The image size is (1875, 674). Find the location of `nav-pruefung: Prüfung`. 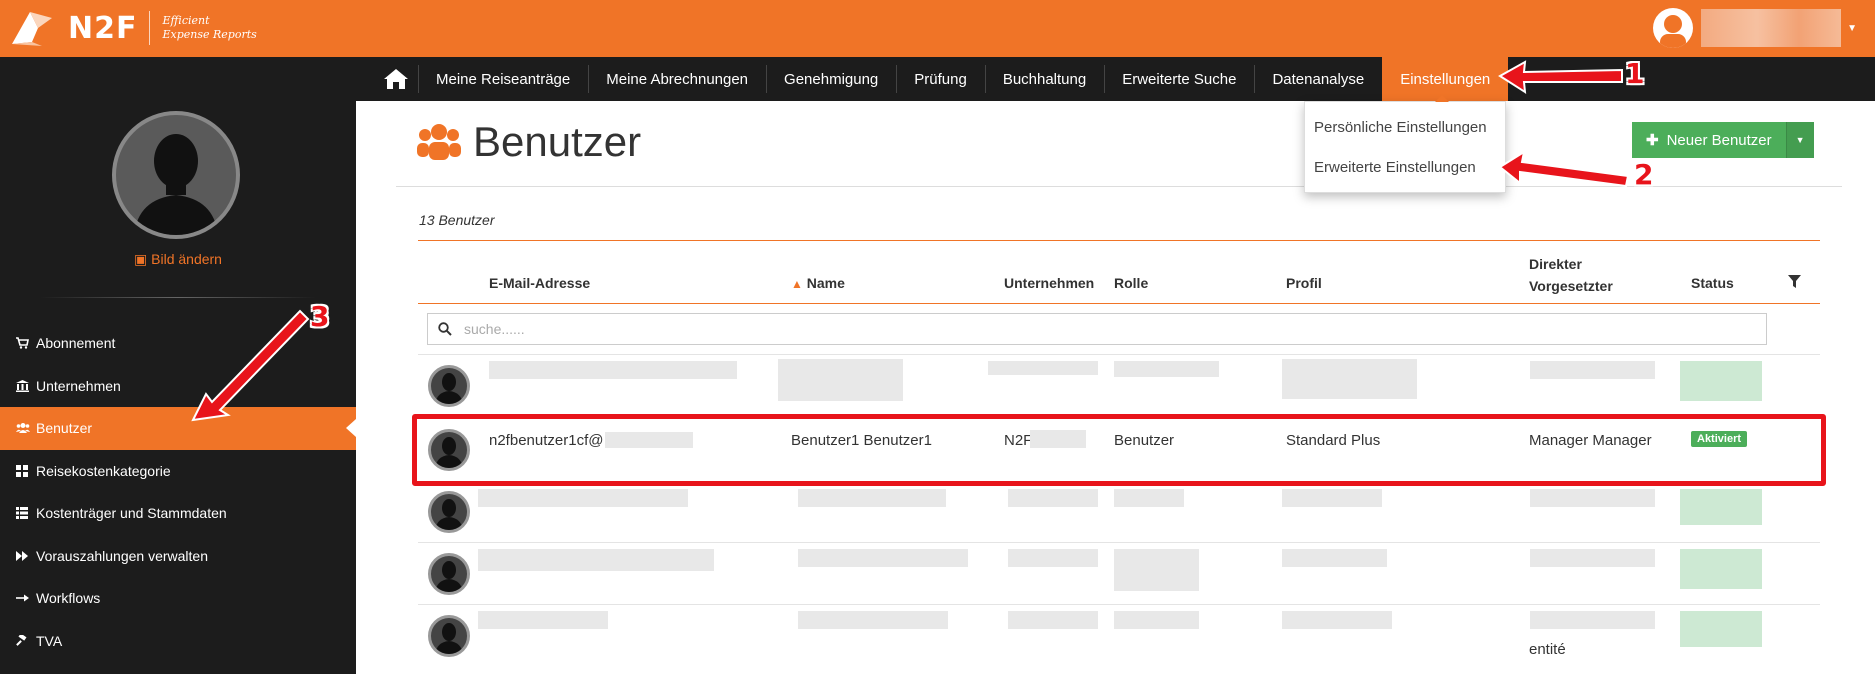

nav-pruefung: Prüfung is located at coordinates (940, 79).